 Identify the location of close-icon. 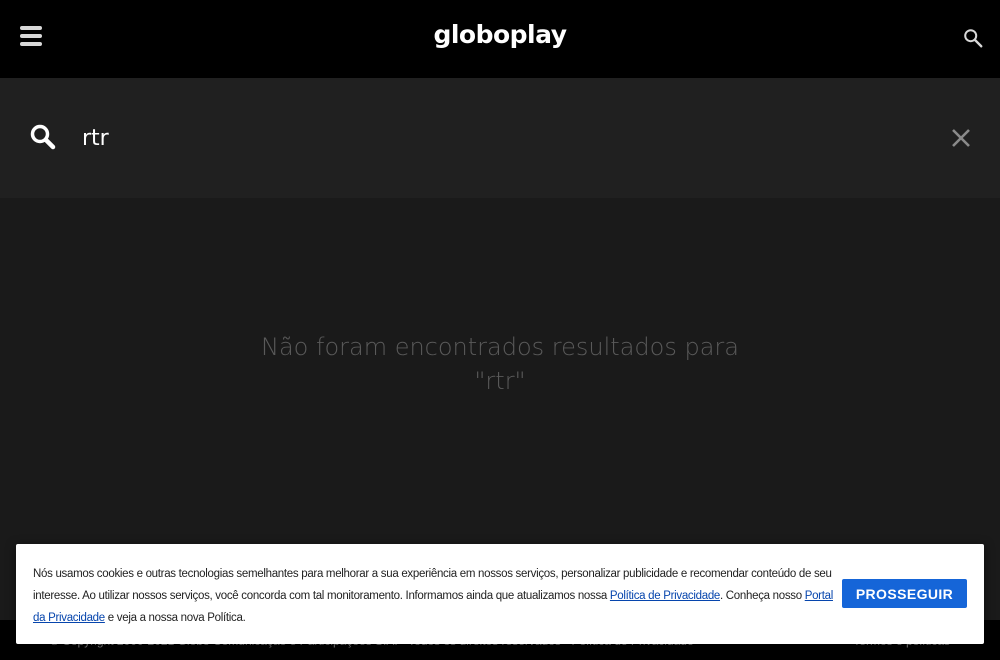
(961, 138).